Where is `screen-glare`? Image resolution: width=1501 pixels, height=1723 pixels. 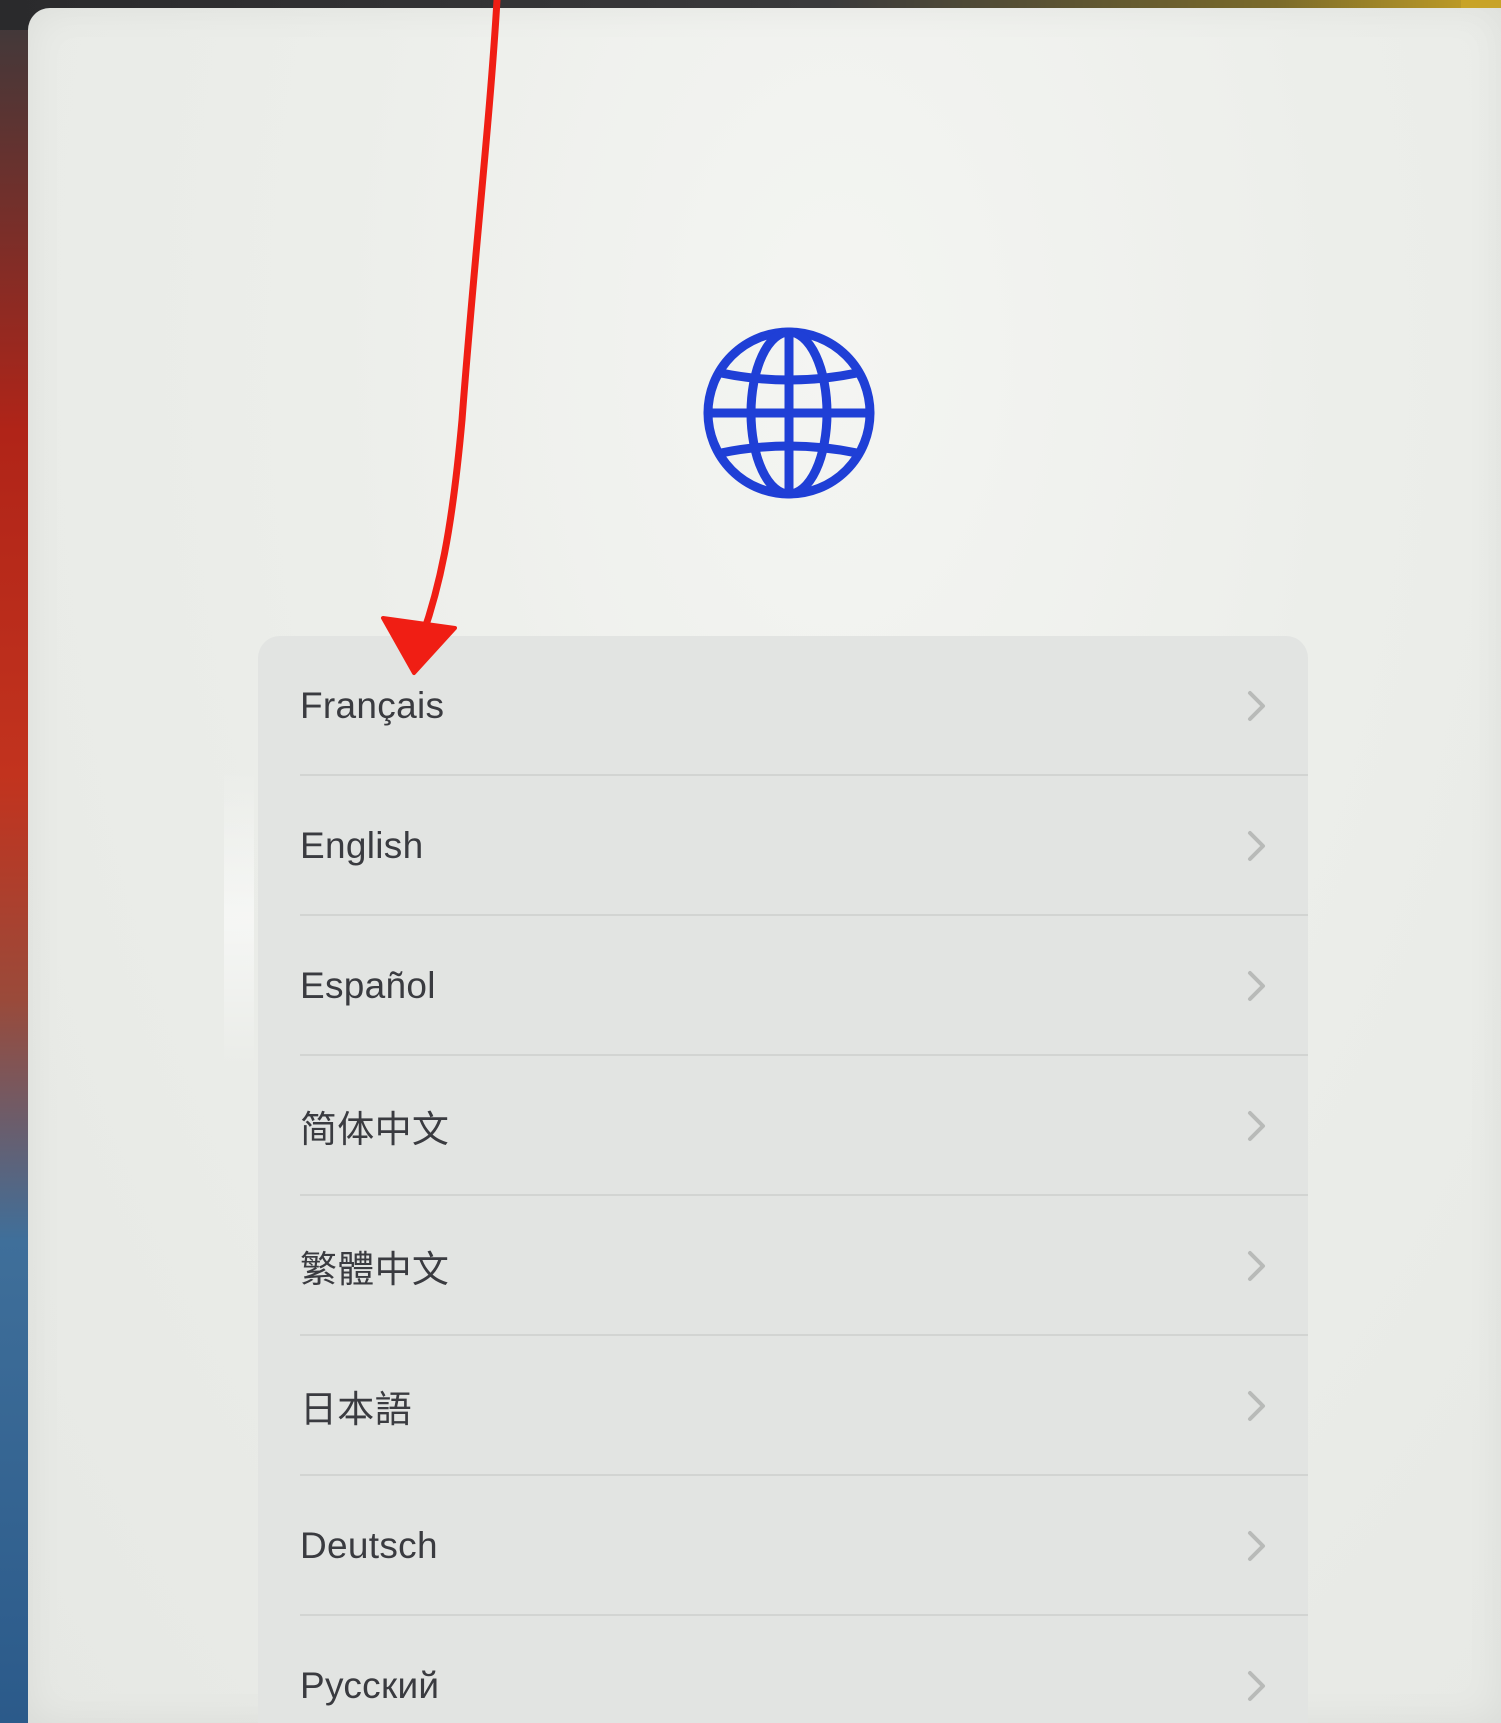 screen-glare is located at coordinates (239, 918).